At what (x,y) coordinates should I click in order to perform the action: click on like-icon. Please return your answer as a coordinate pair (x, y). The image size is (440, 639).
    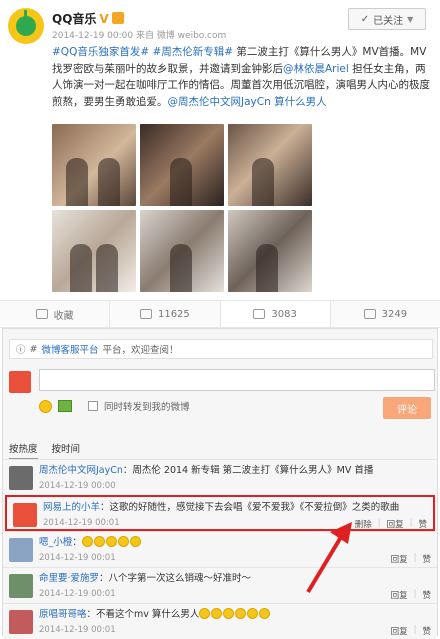
    Looking at the image, I should click on (369, 314).